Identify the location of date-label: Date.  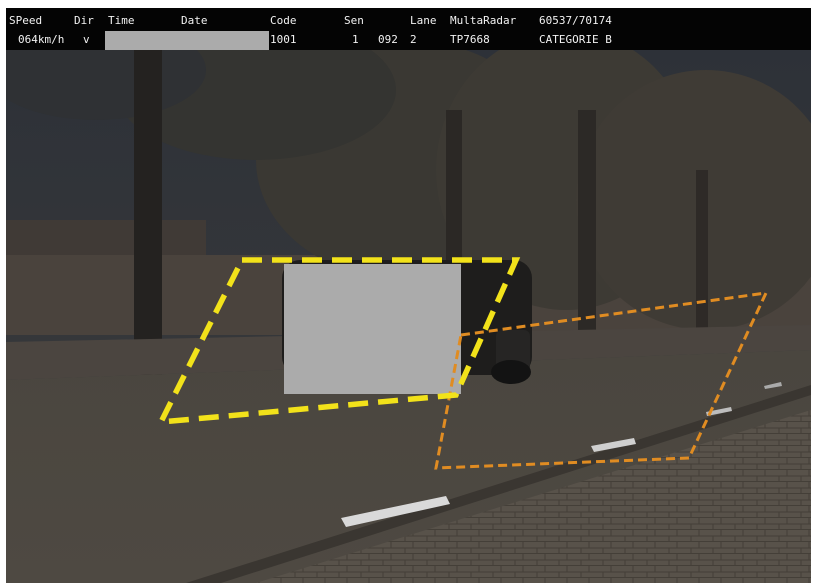
(194, 20).